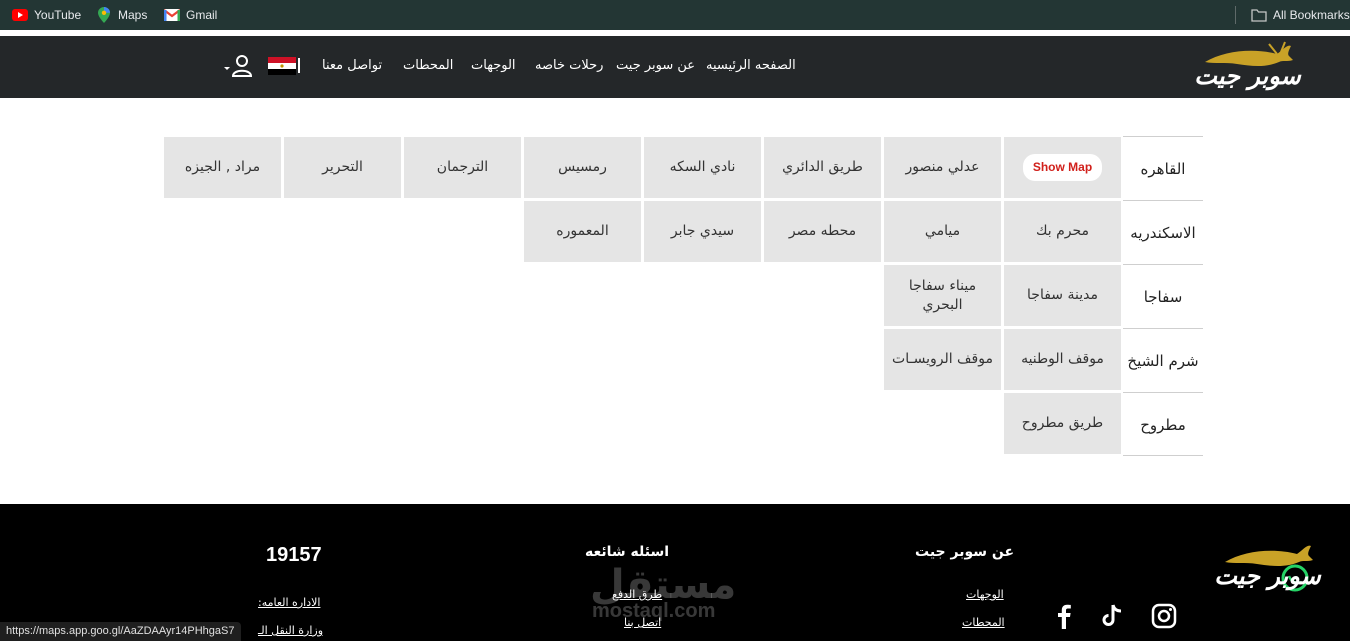 This screenshot has width=1350, height=641. Describe the element at coordinates (751, 65) in the screenshot. I see `nav-home: الصفحه الرئيسيه` at that location.